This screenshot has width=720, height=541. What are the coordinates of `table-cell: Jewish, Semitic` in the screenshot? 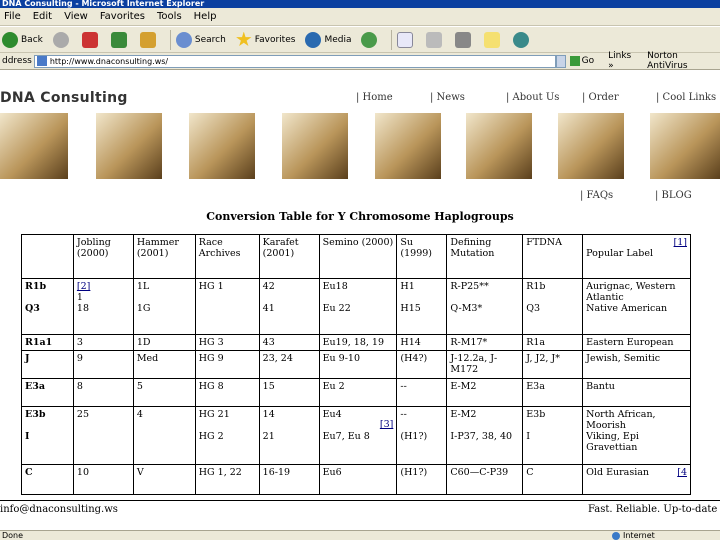 It's located at (636, 364).